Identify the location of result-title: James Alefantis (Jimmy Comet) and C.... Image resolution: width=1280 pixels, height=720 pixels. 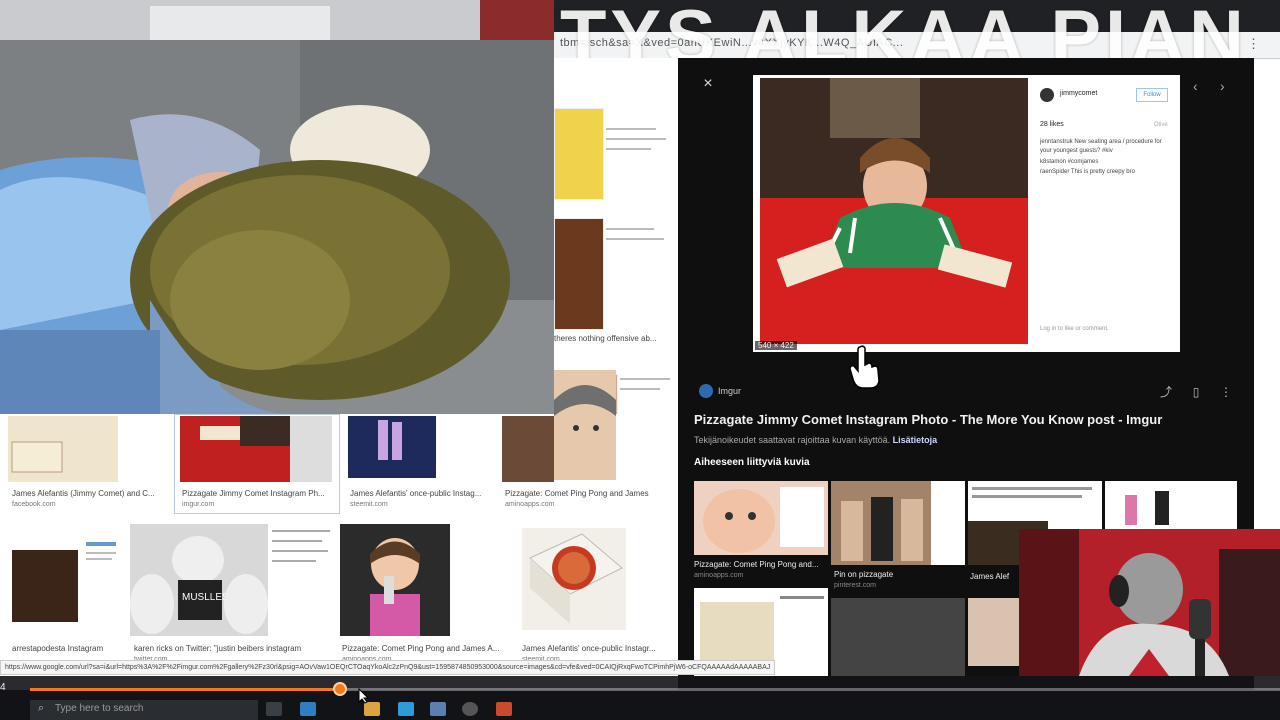
(83, 493).